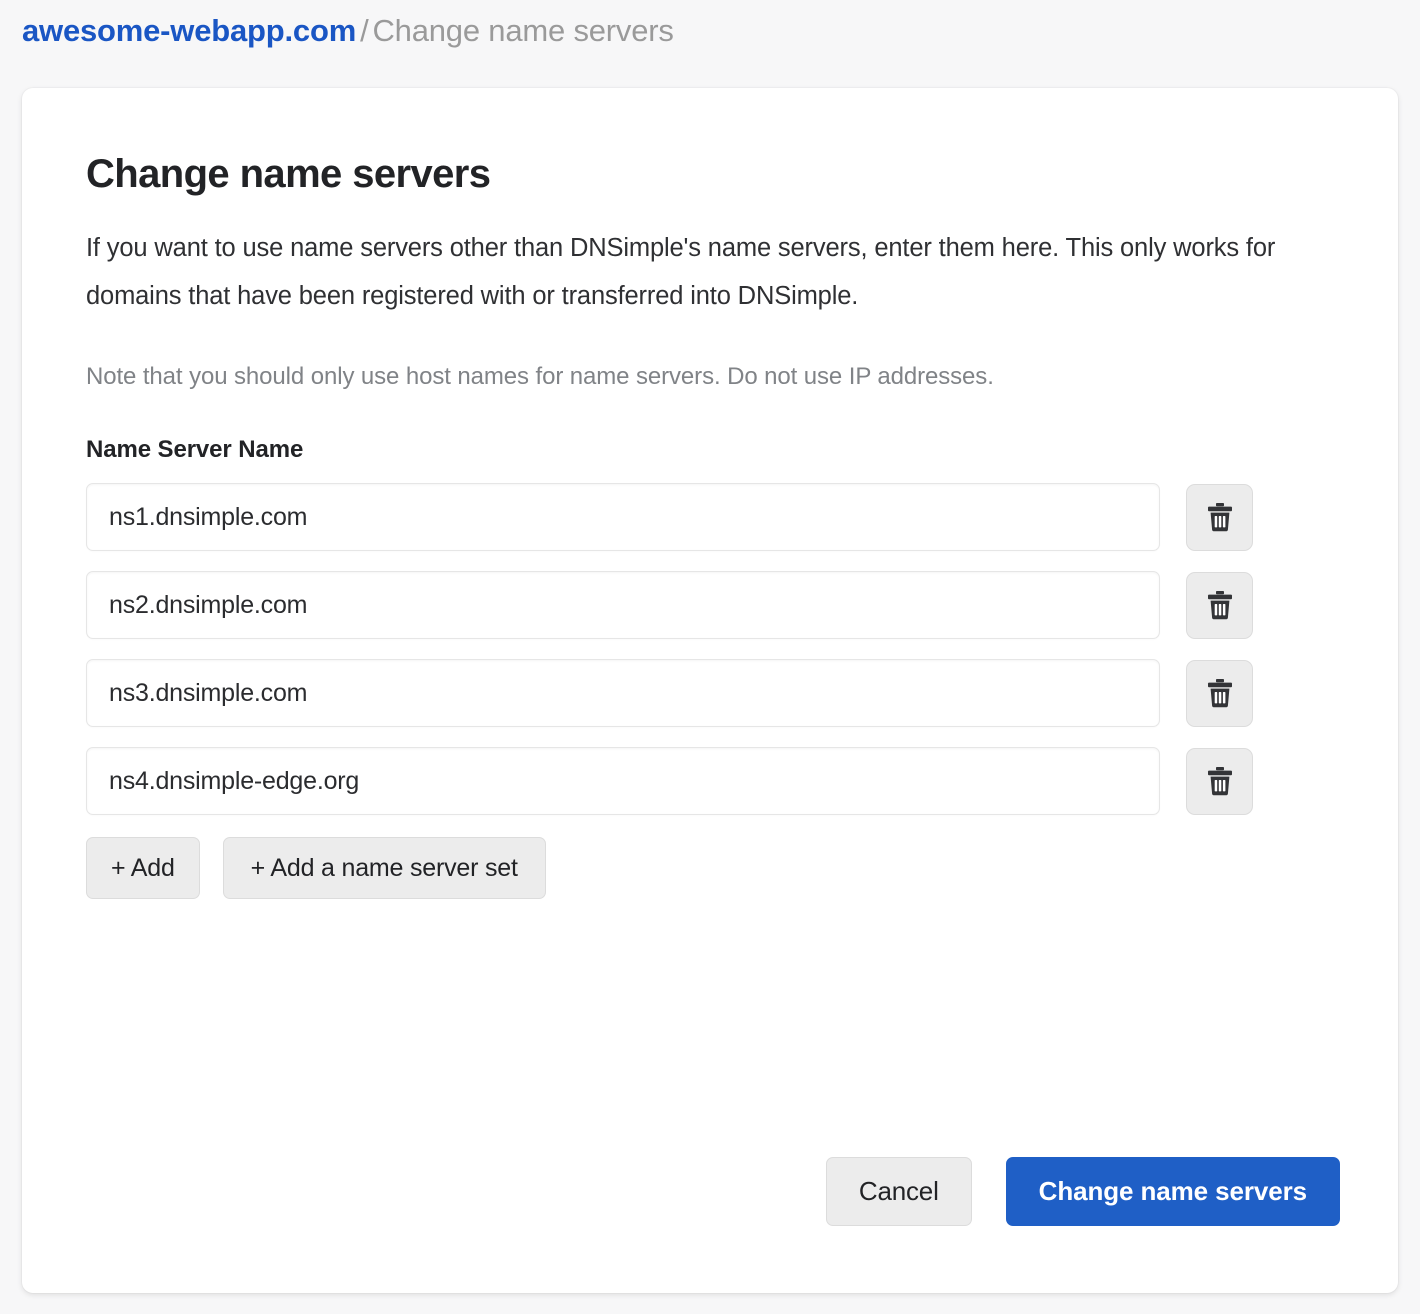 The width and height of the screenshot is (1420, 1314). I want to click on breadcrumb-current: Change name servers, so click(523, 30).